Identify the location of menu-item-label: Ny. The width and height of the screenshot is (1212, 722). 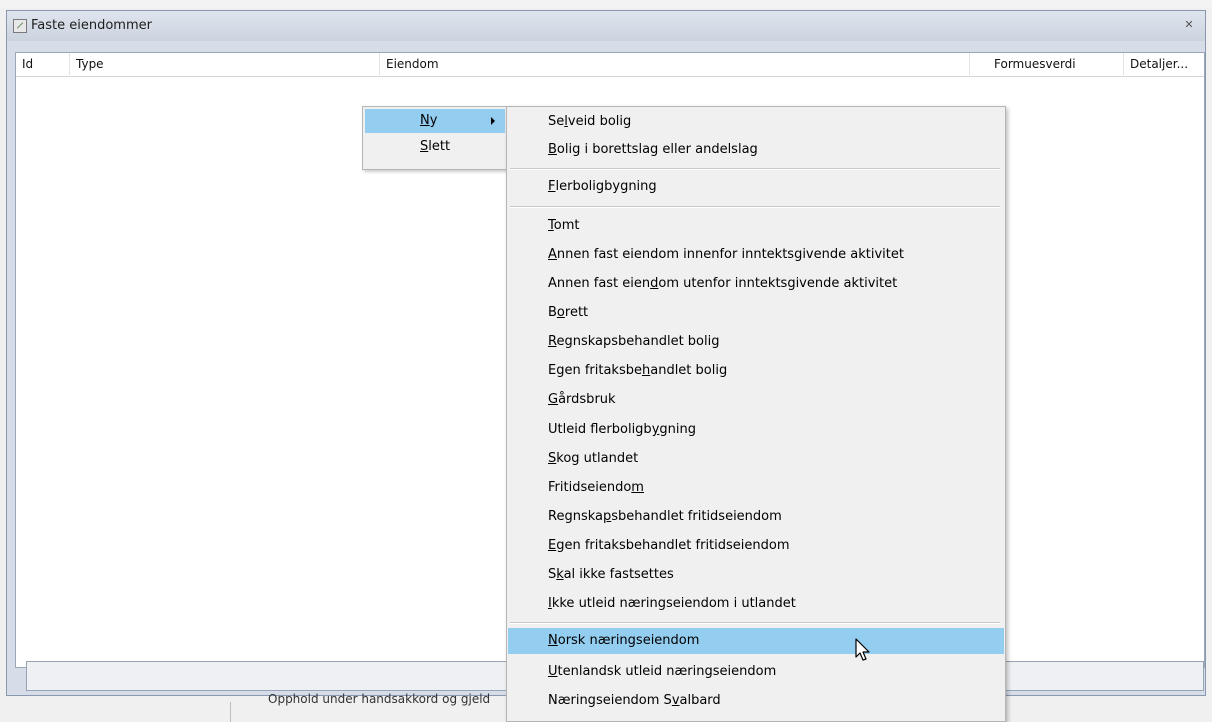
(429, 120).